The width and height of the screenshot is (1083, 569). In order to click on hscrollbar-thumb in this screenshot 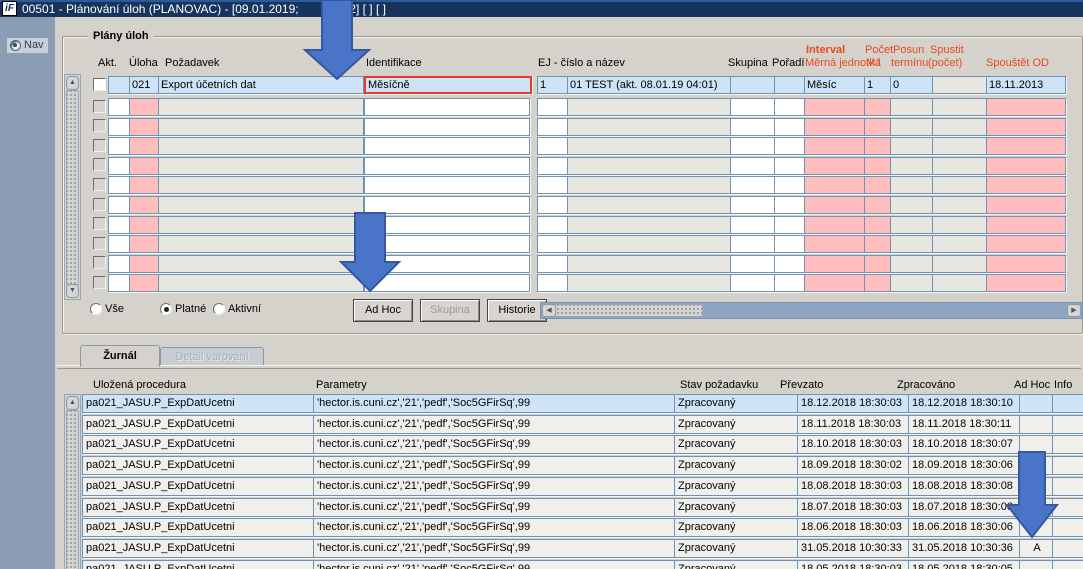, I will do `click(629, 310)`.